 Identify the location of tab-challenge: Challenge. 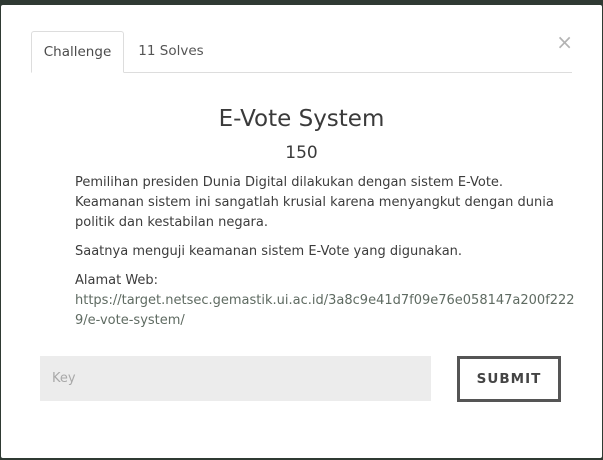
(77, 52).